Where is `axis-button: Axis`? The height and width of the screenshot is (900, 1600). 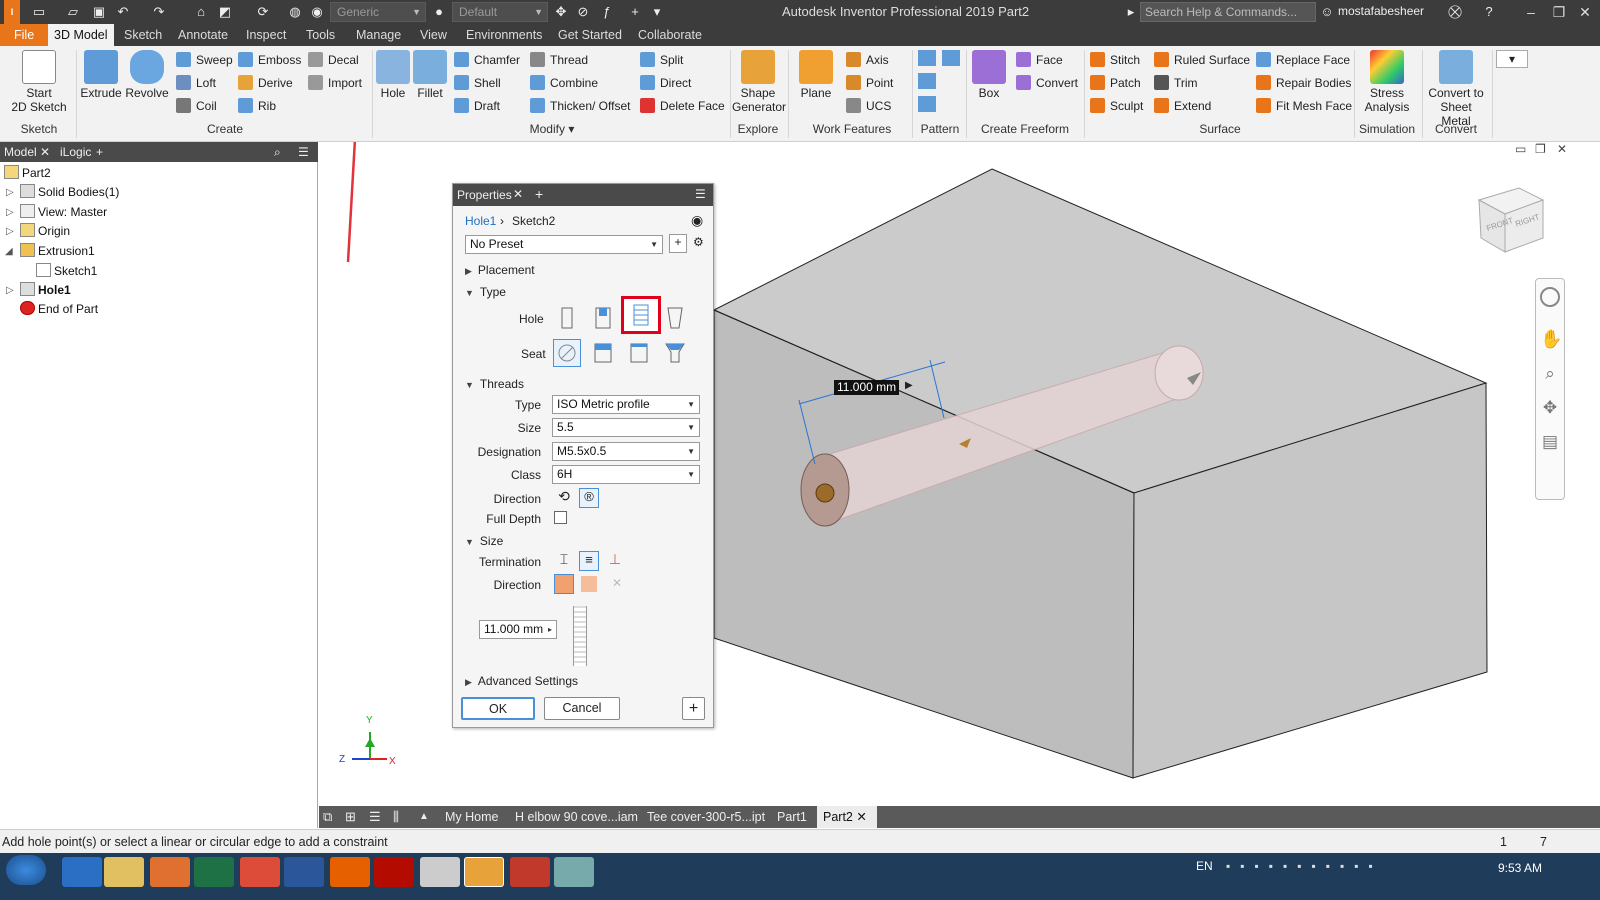 axis-button: Axis is located at coordinates (867, 60).